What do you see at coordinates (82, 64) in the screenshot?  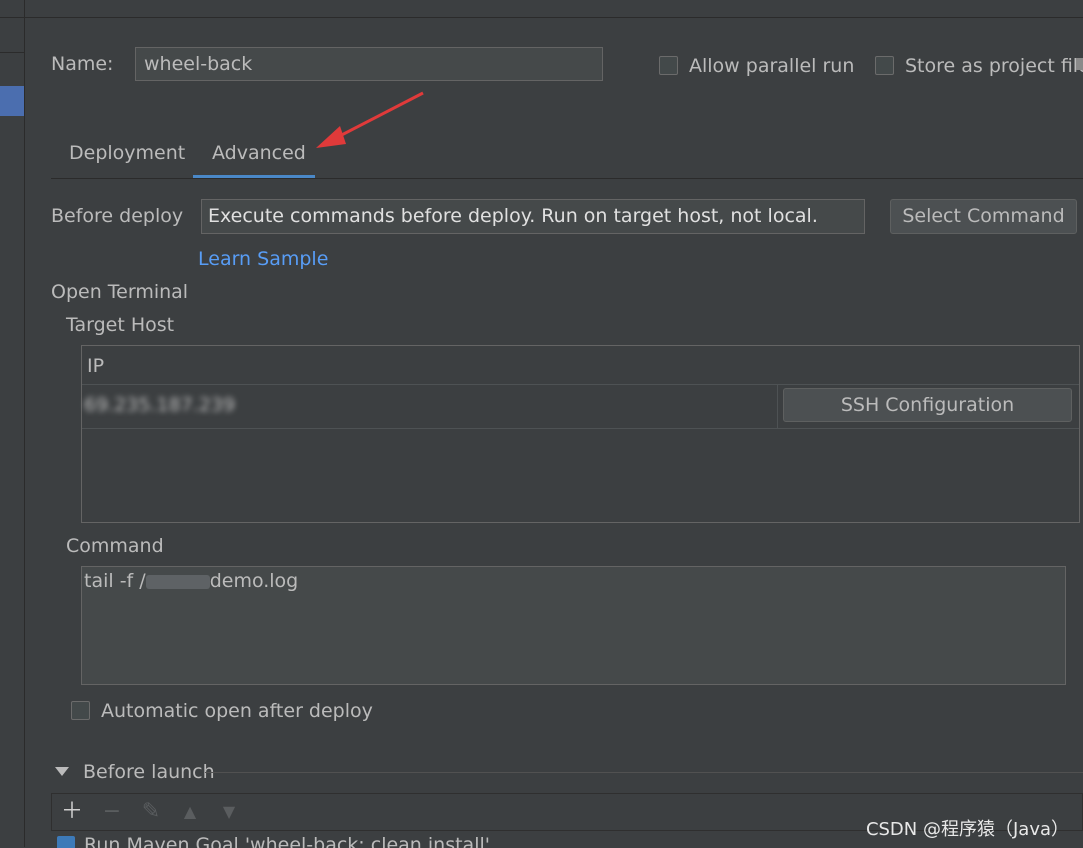 I see `name-label: Name:` at bounding box center [82, 64].